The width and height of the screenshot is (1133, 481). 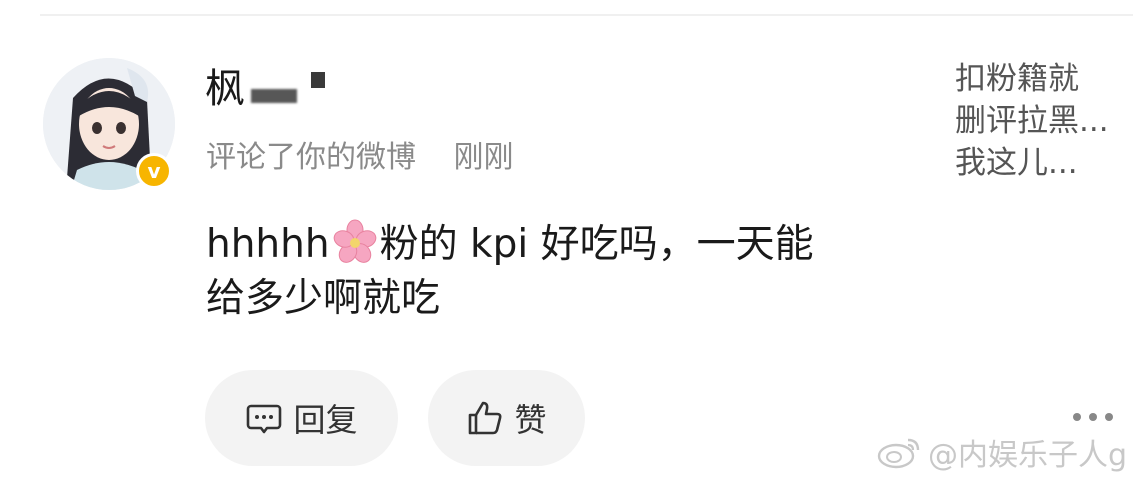 I want to click on comment-body: hhhhh 粉的 kpi 好吃吗，一天能 给多少啊就吃, so click(x=556, y=272).